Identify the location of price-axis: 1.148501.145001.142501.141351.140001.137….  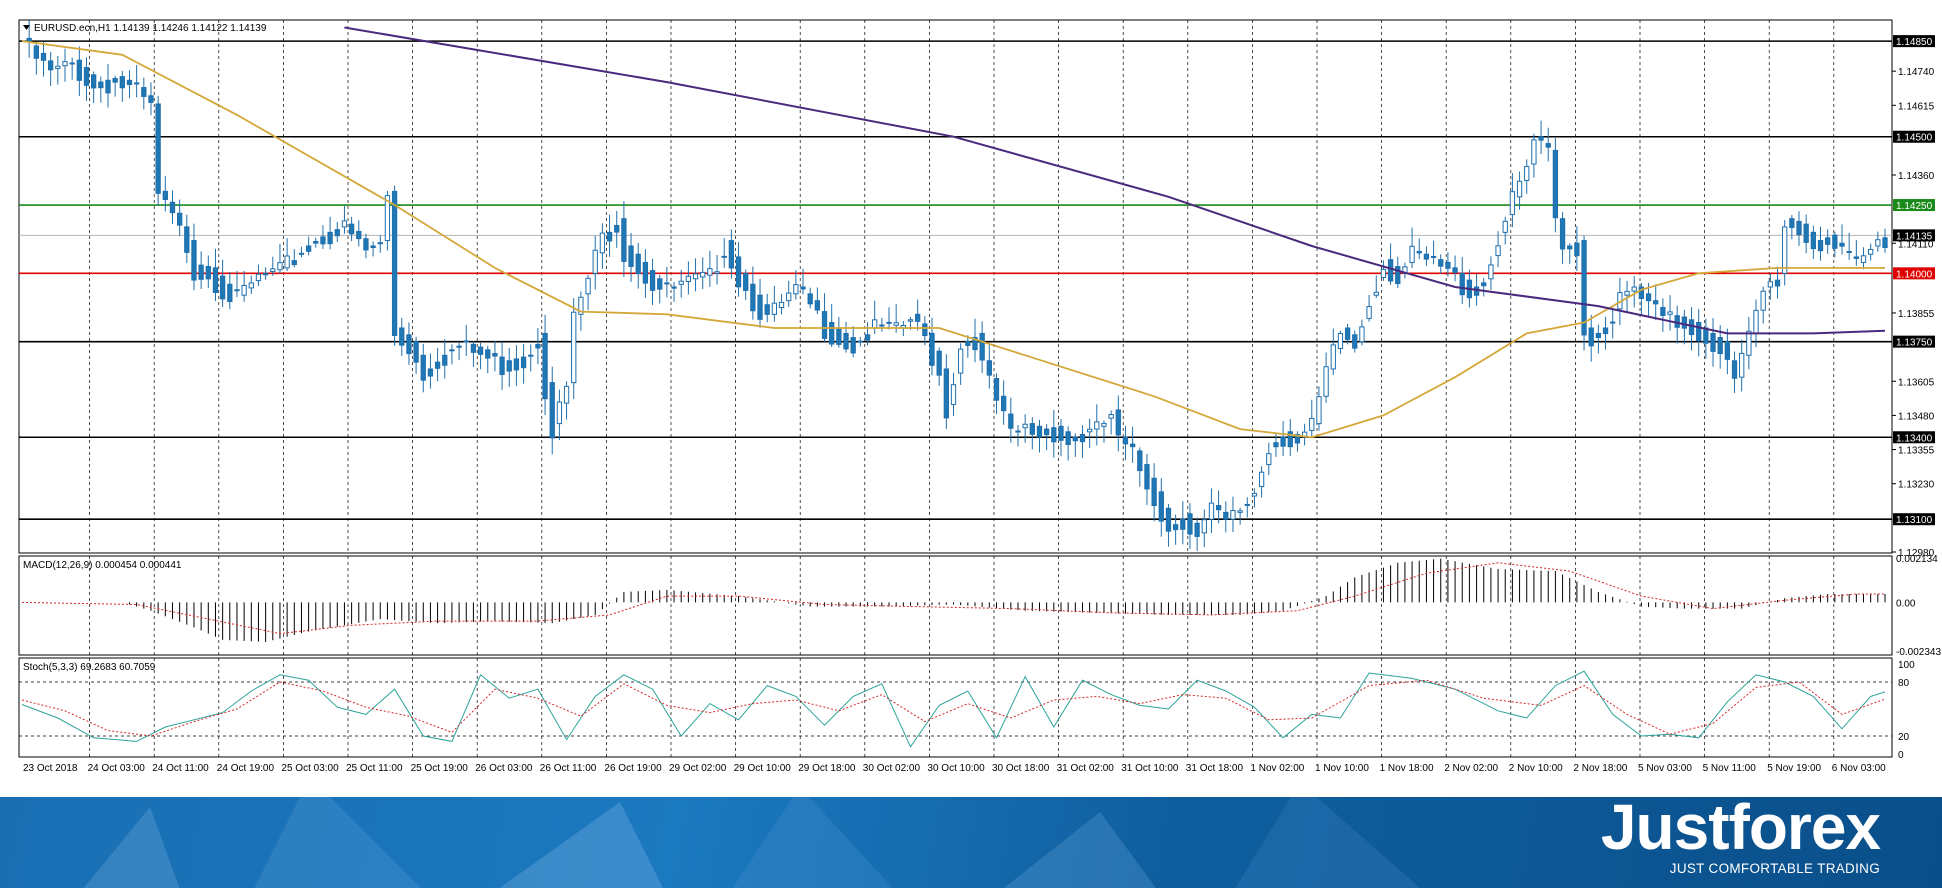
(1913, 297).